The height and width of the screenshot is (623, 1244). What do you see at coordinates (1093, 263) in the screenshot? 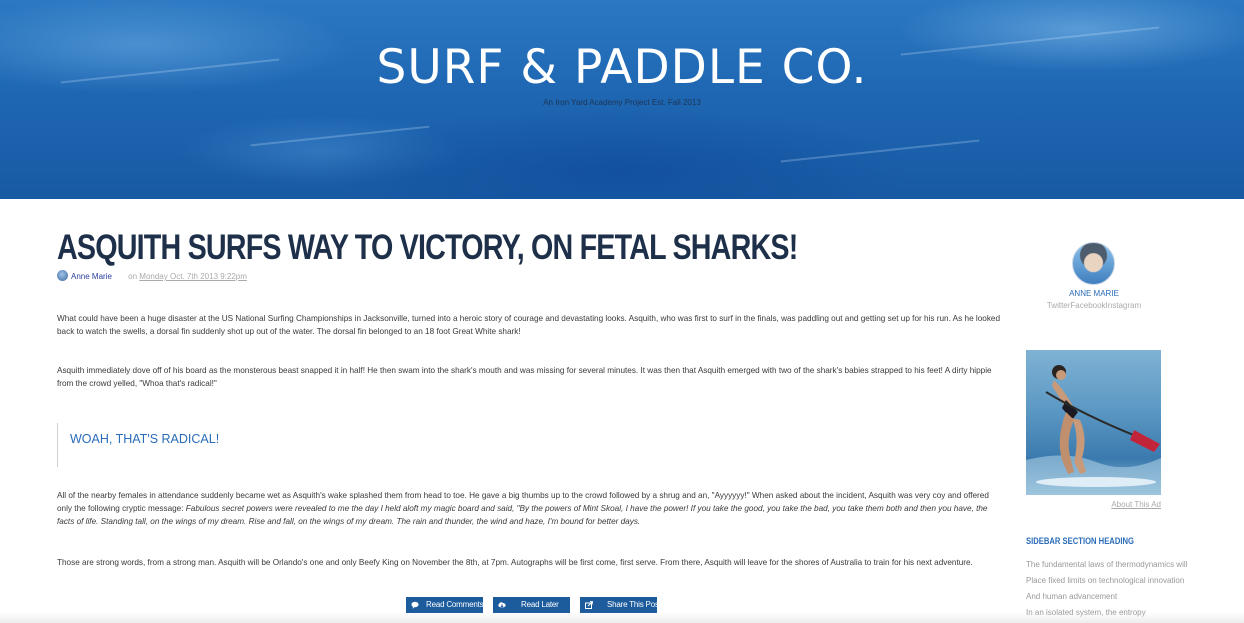
I see `author-profile-photo` at bounding box center [1093, 263].